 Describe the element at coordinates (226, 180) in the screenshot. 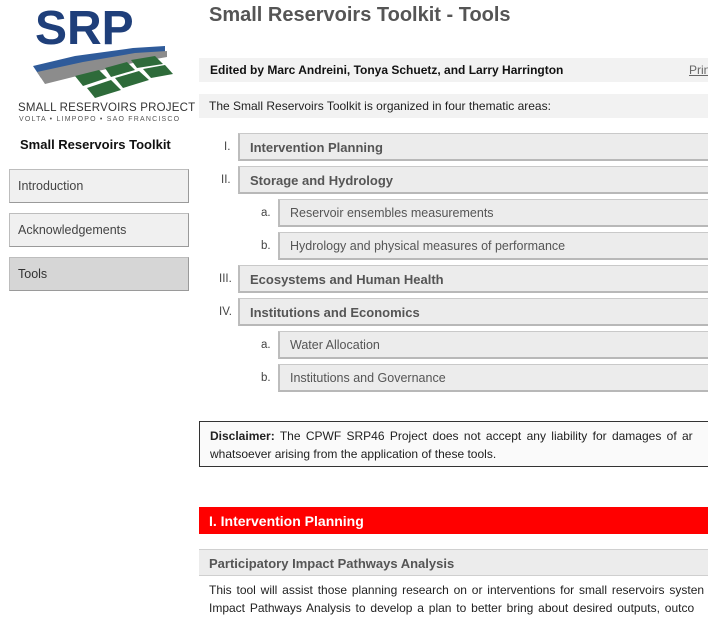

I see `area-number: II.` at that location.